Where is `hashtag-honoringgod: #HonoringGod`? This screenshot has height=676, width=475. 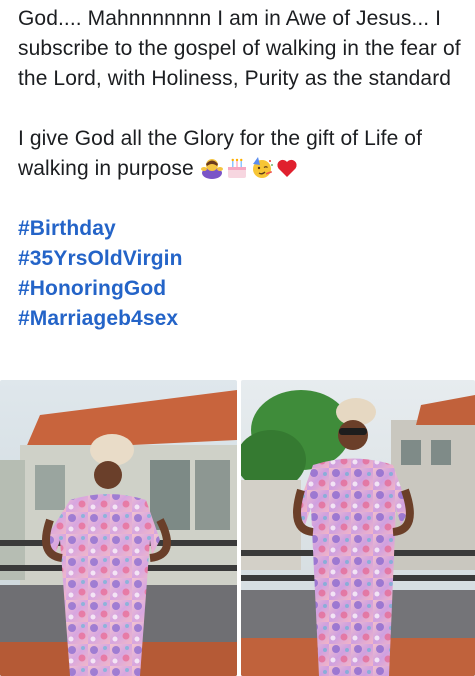 hashtag-honoringgod: #HonoringGod is located at coordinates (244, 289).